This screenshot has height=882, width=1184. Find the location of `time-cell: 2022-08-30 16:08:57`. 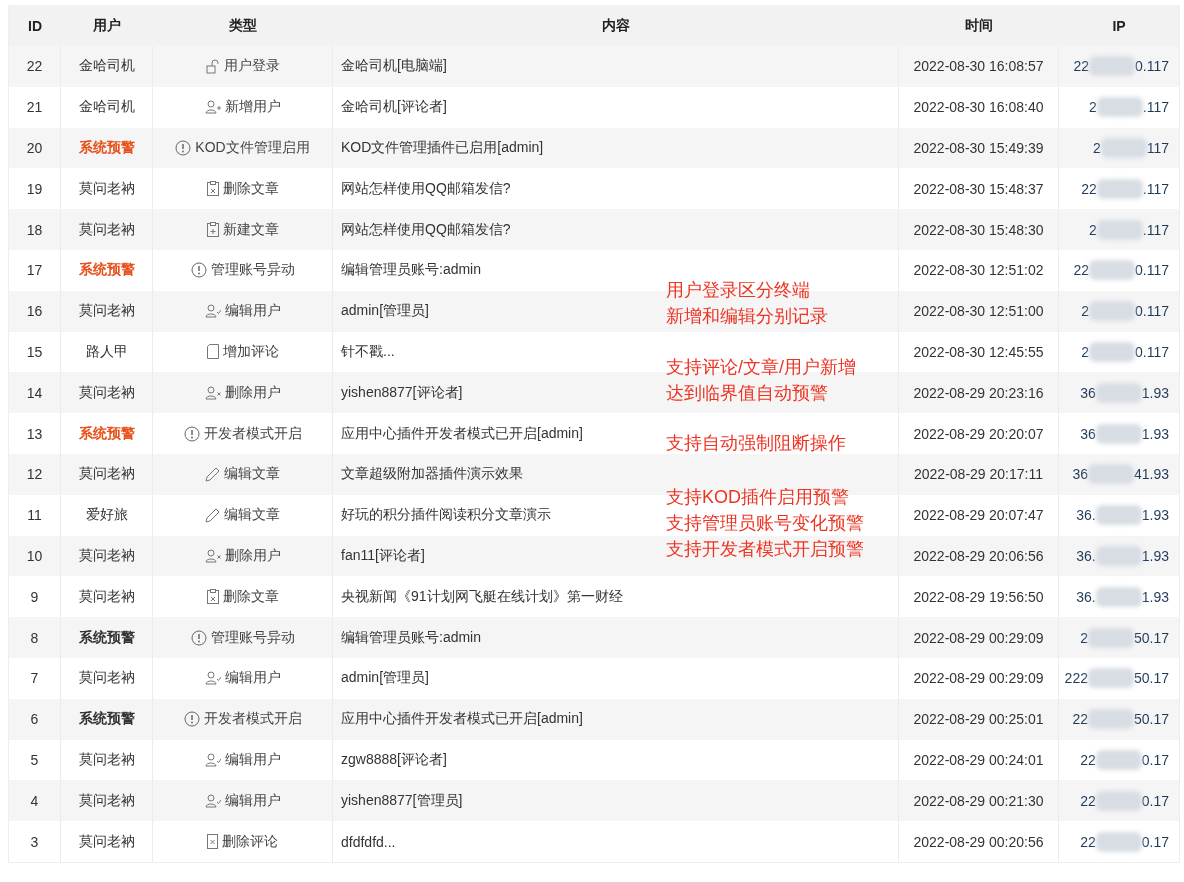

time-cell: 2022-08-30 16:08:57 is located at coordinates (979, 66).